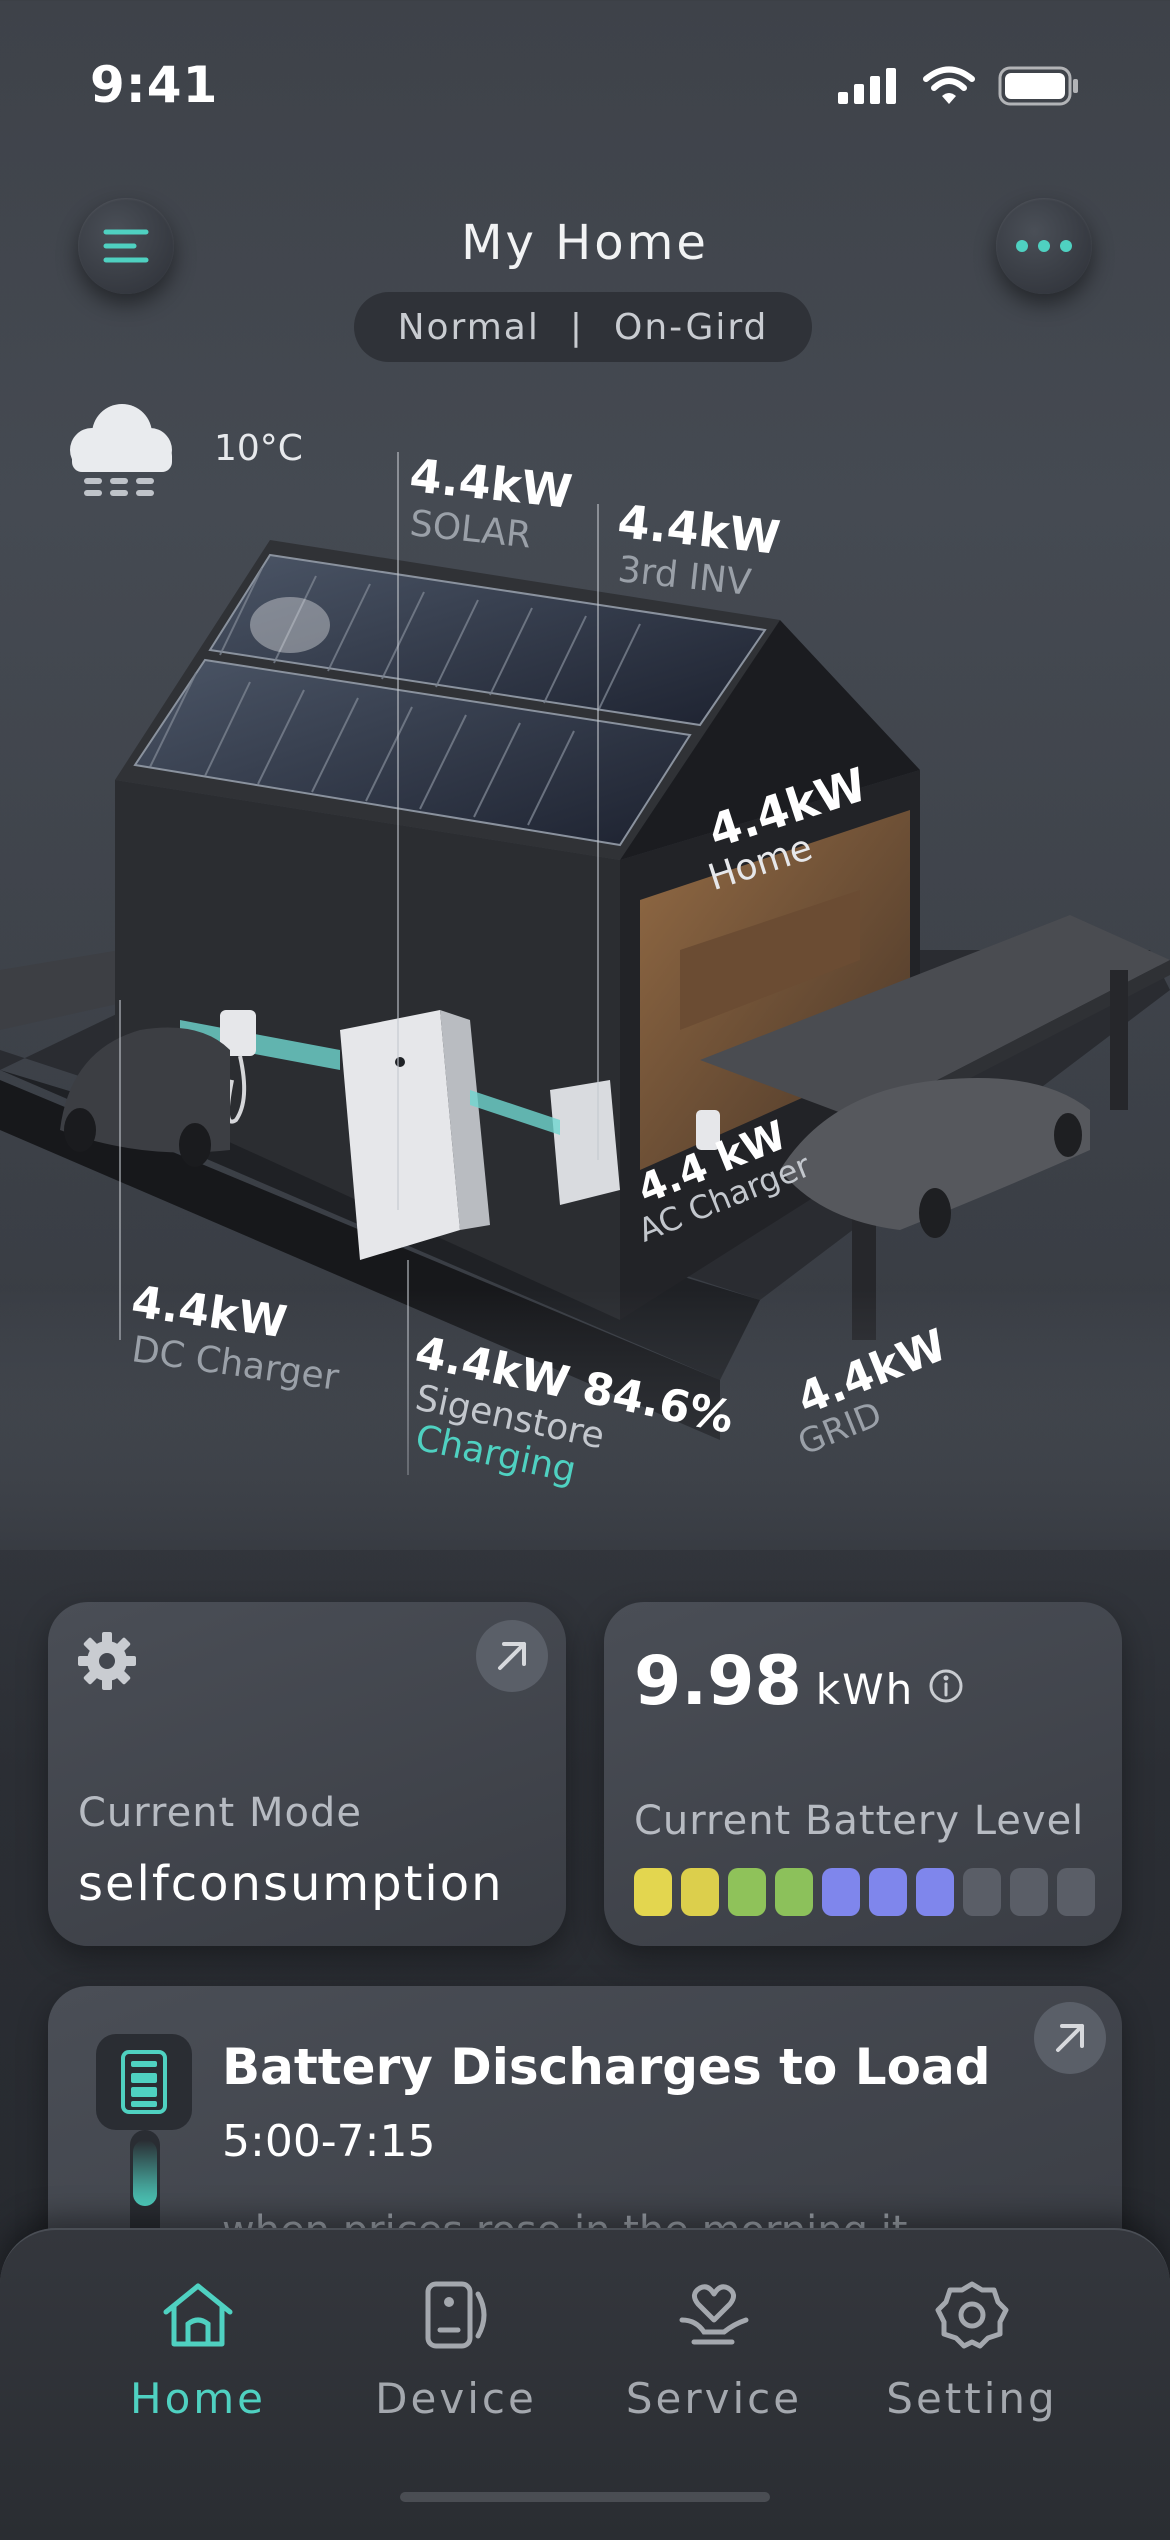 The height and width of the screenshot is (2540, 1170). I want to click on home-indicator, so click(585, 2497).